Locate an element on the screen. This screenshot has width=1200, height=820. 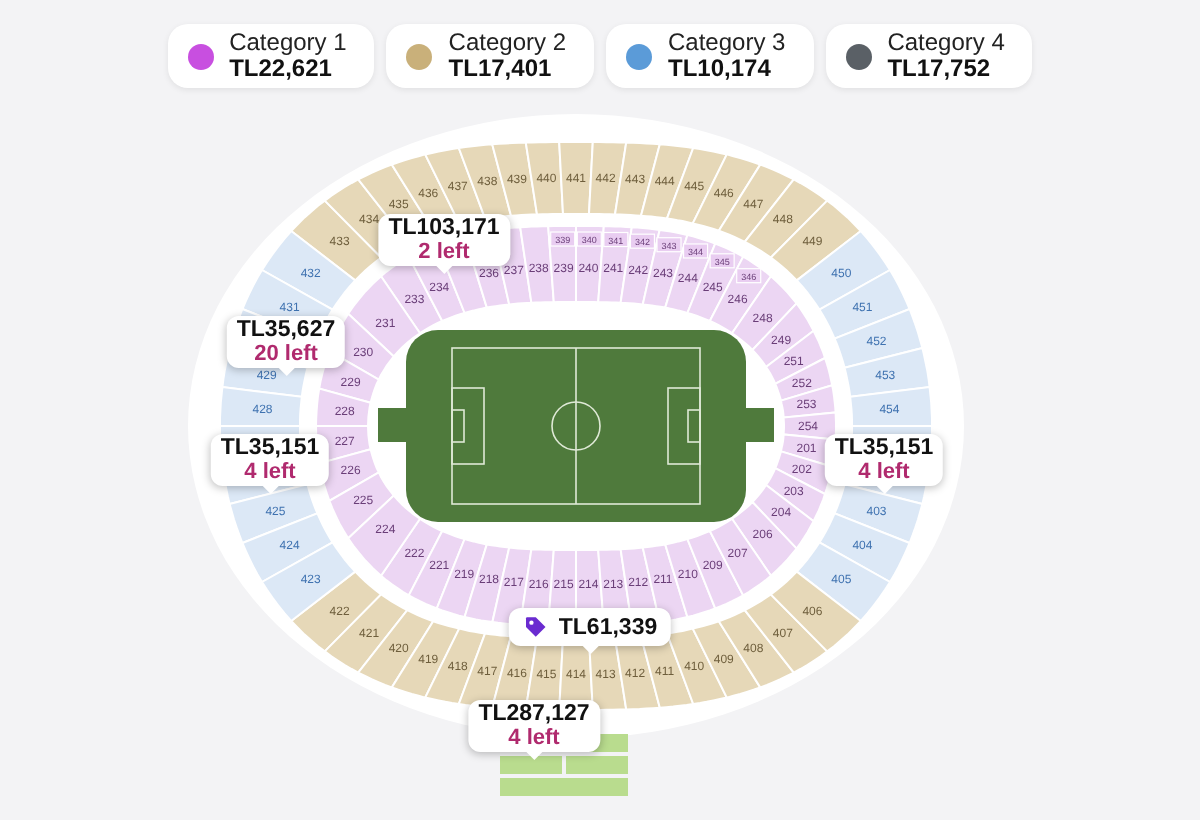
category-price: TL17,752 is located at coordinates (940, 69).